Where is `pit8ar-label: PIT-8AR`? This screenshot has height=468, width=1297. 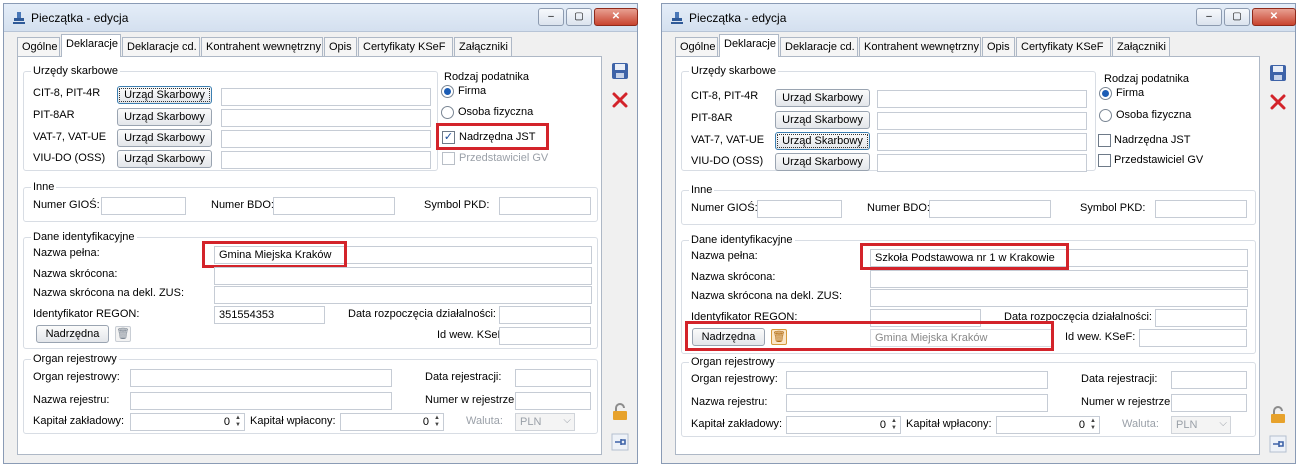
pit8ar-label: PIT-8AR is located at coordinates (54, 115).